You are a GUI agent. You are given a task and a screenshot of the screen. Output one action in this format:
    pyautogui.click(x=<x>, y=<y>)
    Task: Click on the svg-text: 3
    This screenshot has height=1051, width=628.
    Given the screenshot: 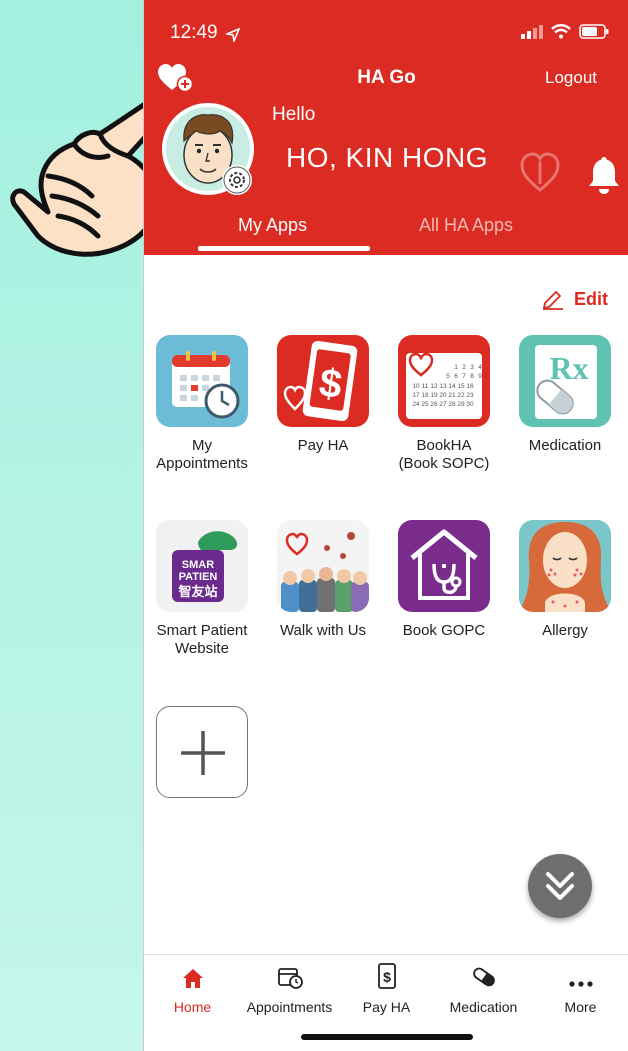 What is the action you would take?
    pyautogui.click(x=472, y=367)
    